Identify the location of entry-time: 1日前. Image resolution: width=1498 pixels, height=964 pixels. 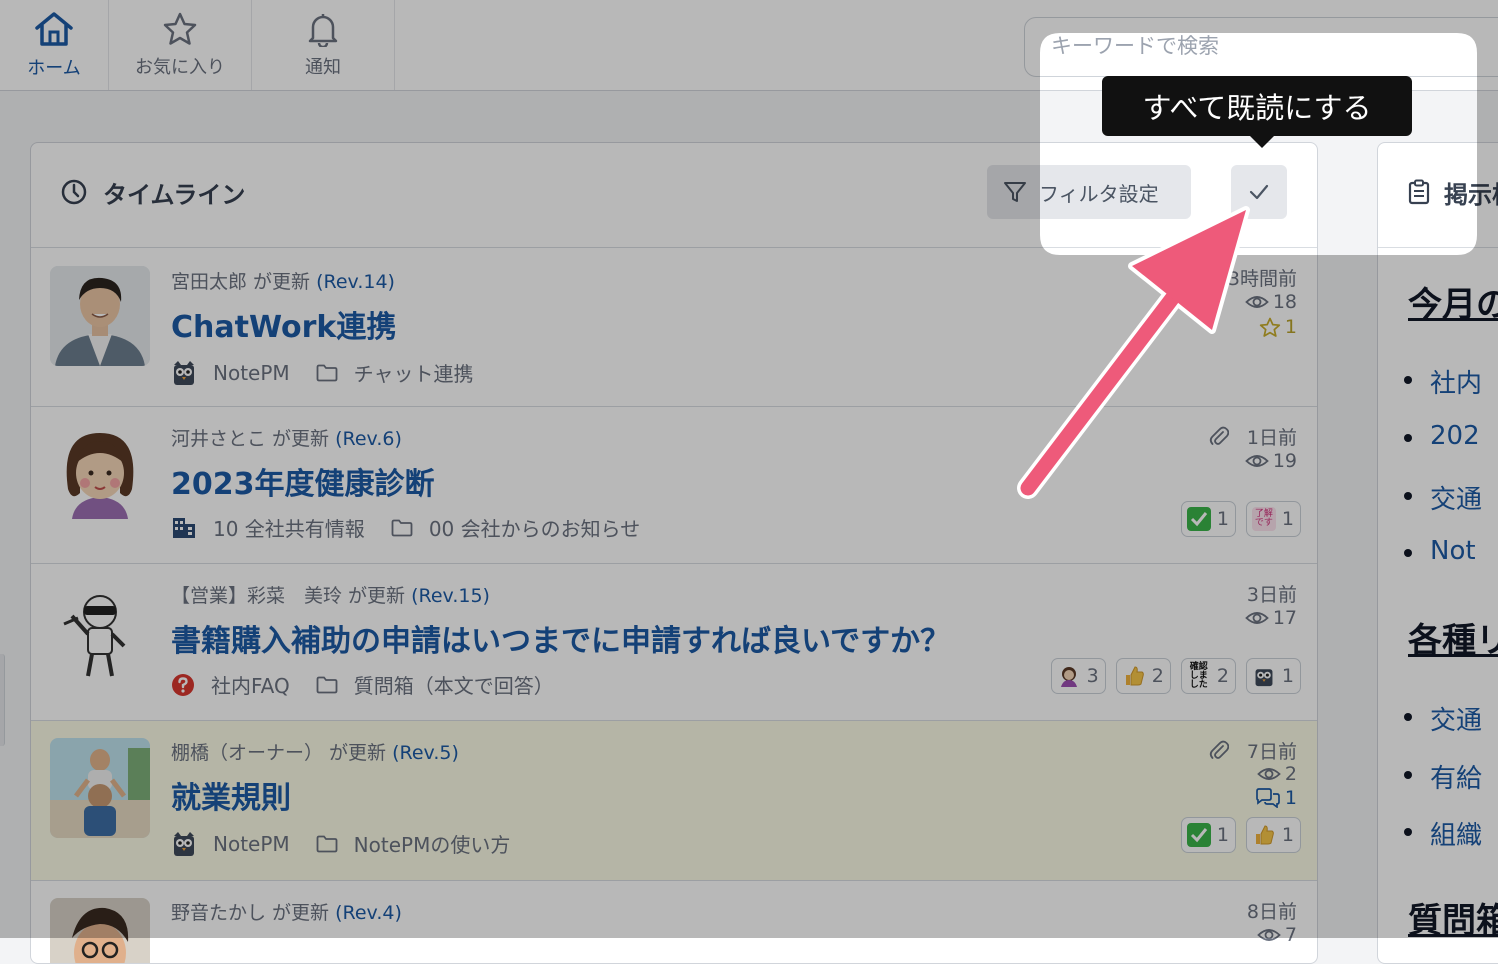
(1271, 438).